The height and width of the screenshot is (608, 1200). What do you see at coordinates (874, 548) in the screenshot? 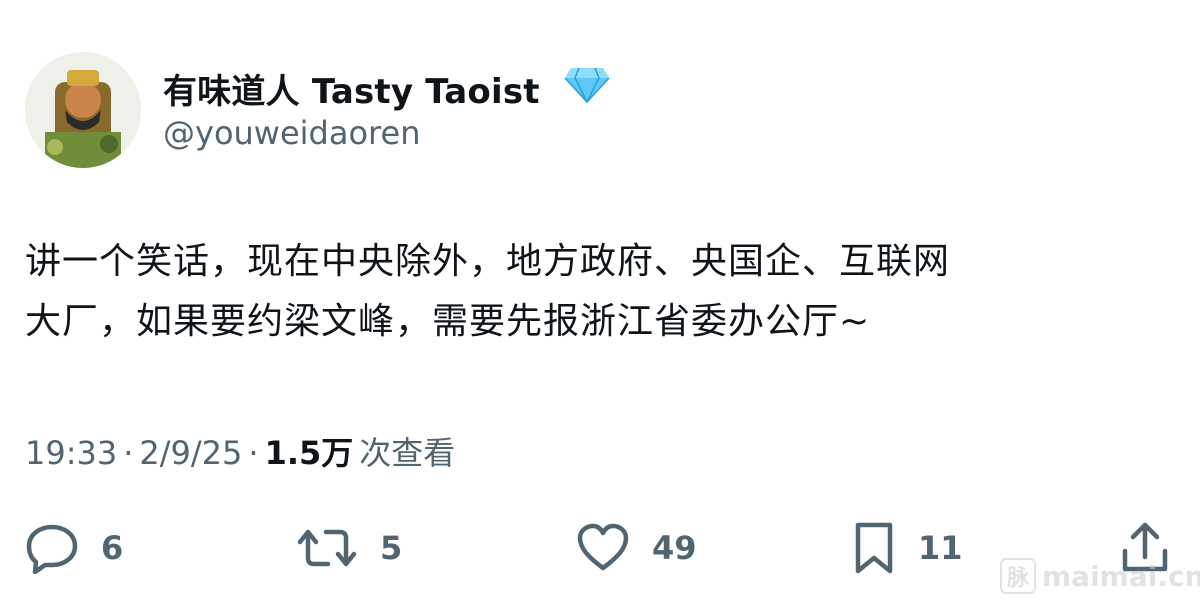
I see `bookmark-icon` at bounding box center [874, 548].